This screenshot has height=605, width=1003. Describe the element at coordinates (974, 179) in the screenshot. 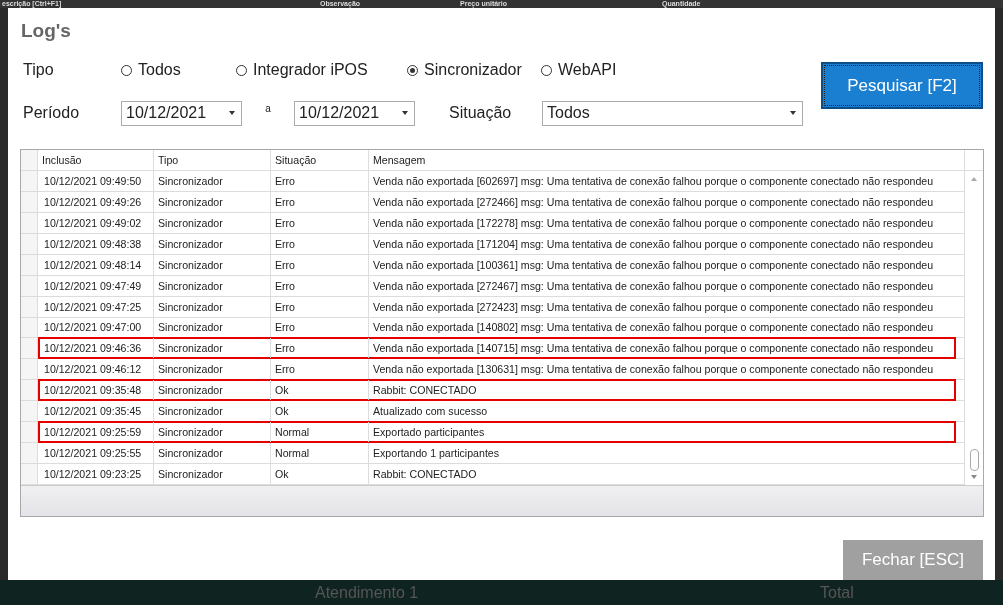

I see `scroll-up-icon` at that location.